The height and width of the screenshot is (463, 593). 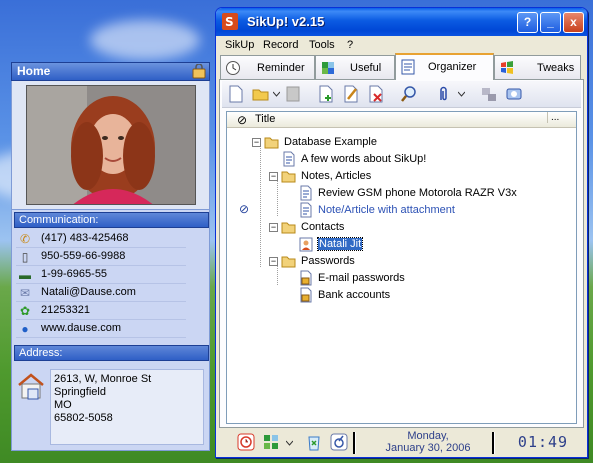 I want to click on windows-flag-icon, so click(x=507, y=67).